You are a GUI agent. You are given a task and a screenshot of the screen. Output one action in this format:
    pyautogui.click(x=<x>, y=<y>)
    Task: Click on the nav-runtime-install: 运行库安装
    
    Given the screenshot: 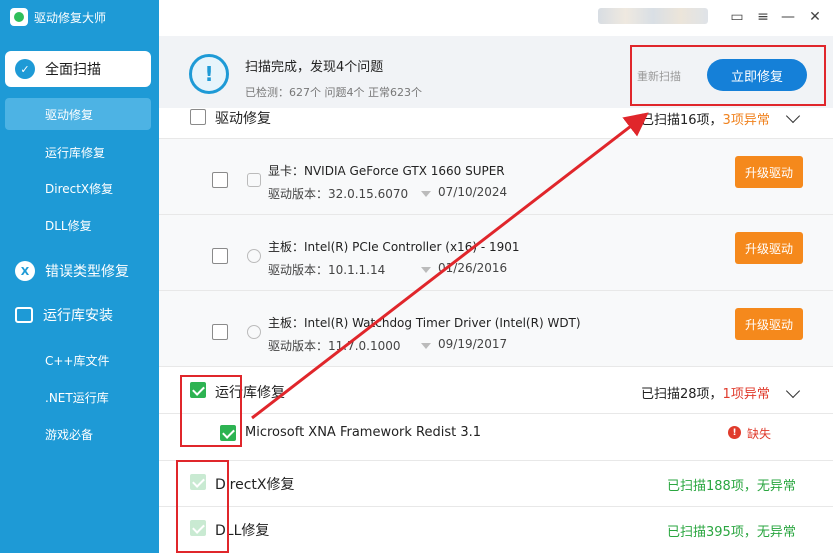 What is the action you would take?
    pyautogui.click(x=78, y=315)
    